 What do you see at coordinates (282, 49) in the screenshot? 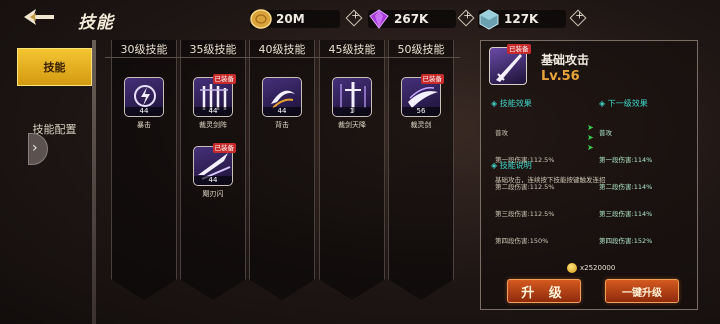
I see `column-header: 40级技能` at bounding box center [282, 49].